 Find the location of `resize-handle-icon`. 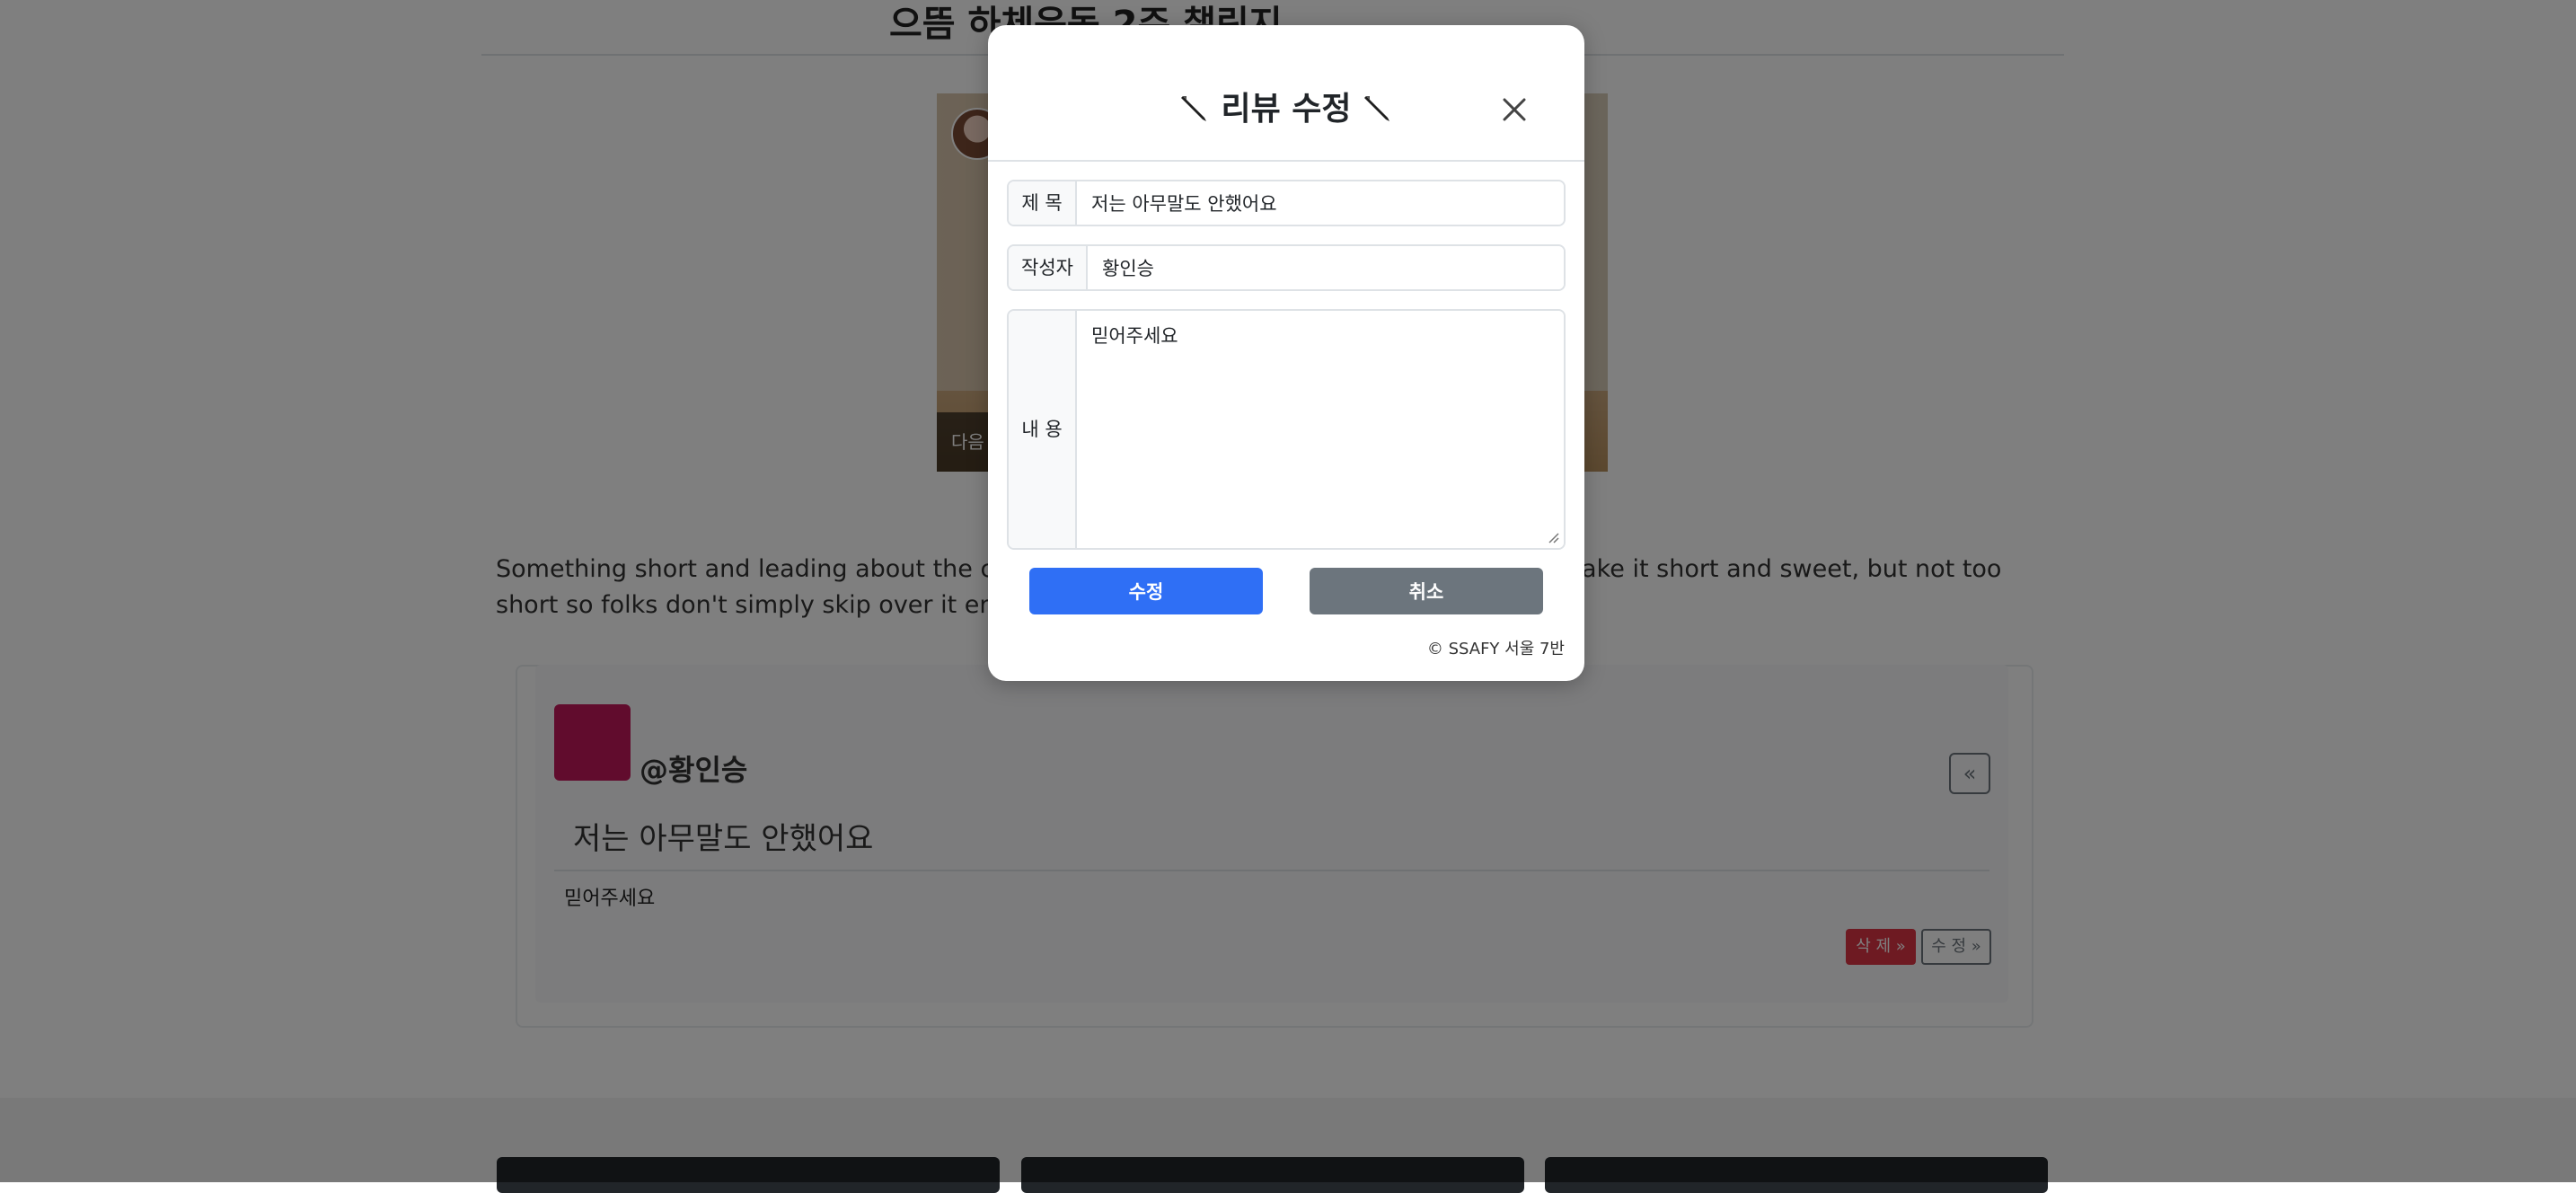

resize-handle-icon is located at coordinates (1553, 537).